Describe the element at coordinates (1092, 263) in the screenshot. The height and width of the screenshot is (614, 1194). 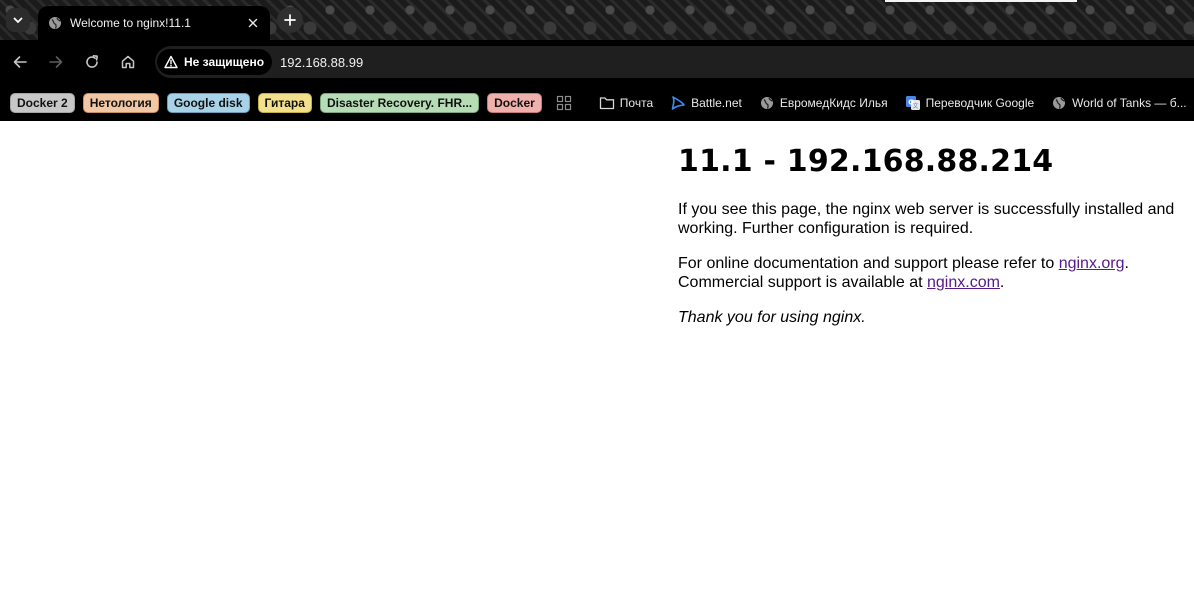
I see `nginx-org-link: nginx.org` at that location.